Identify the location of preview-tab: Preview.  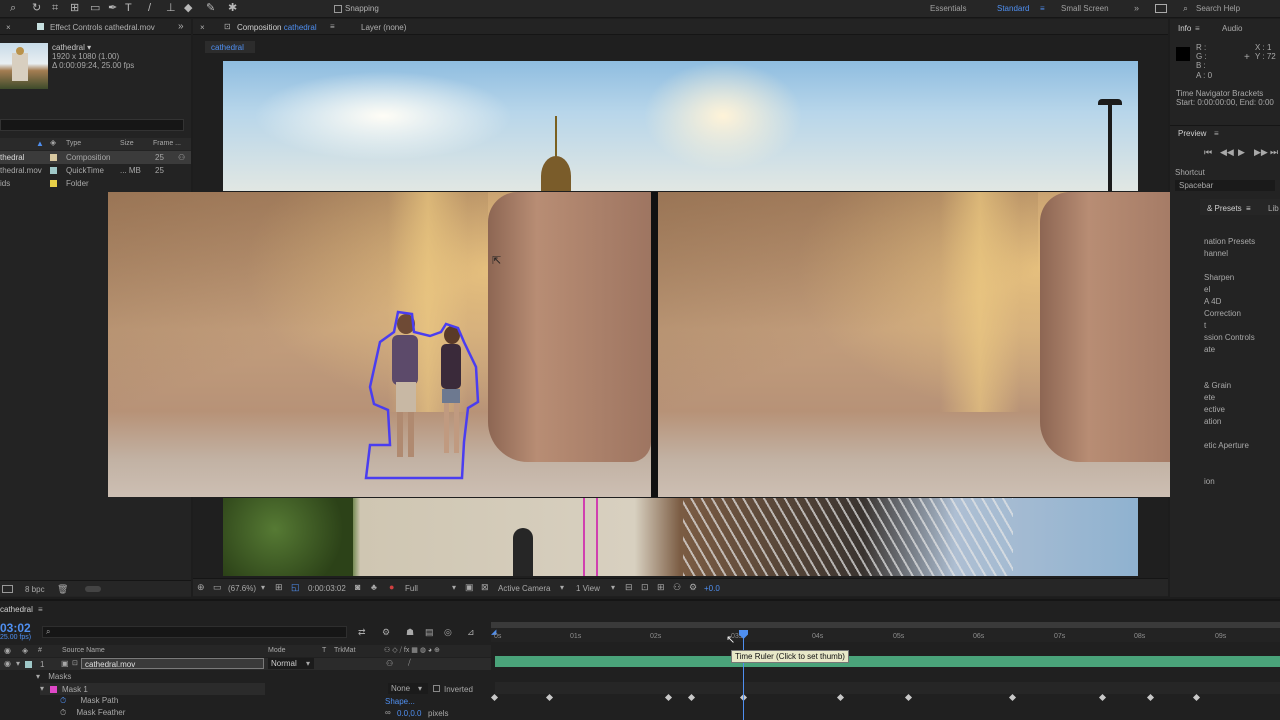
(1192, 133).